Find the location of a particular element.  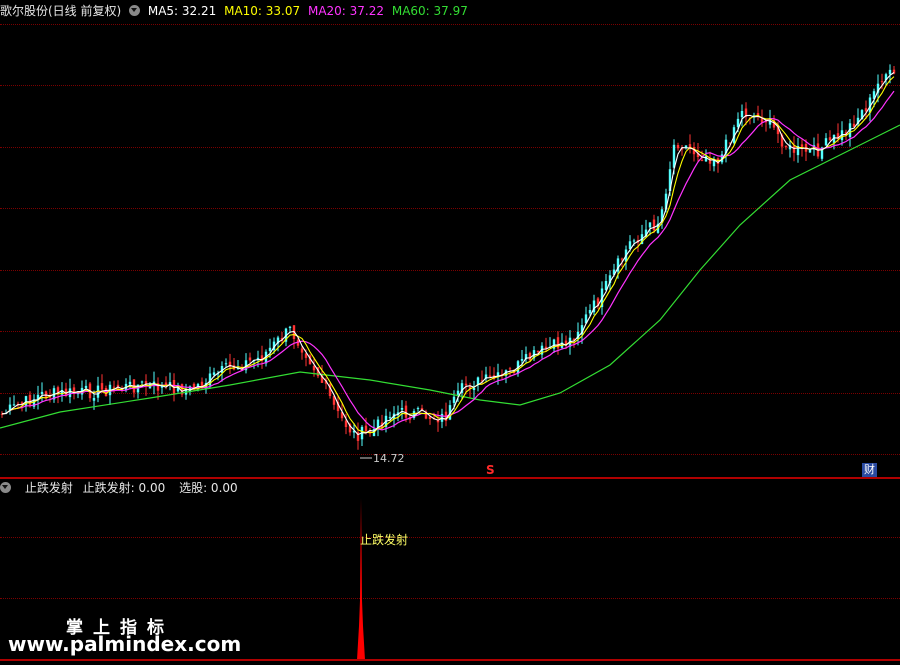

low-price-label: 14.72 is located at coordinates (389, 458).